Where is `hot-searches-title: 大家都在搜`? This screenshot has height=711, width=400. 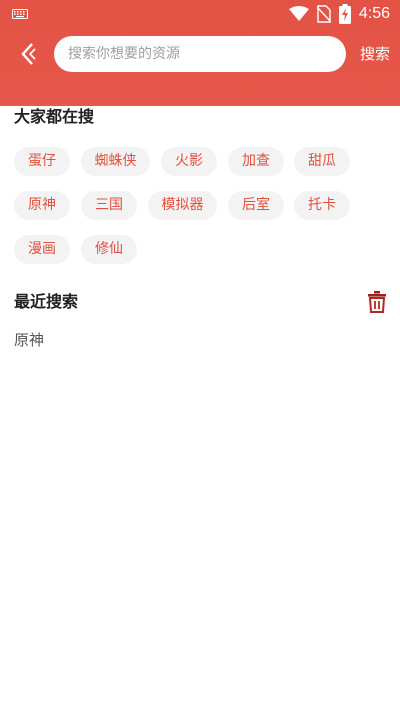 hot-searches-title: 大家都在搜 is located at coordinates (54, 116).